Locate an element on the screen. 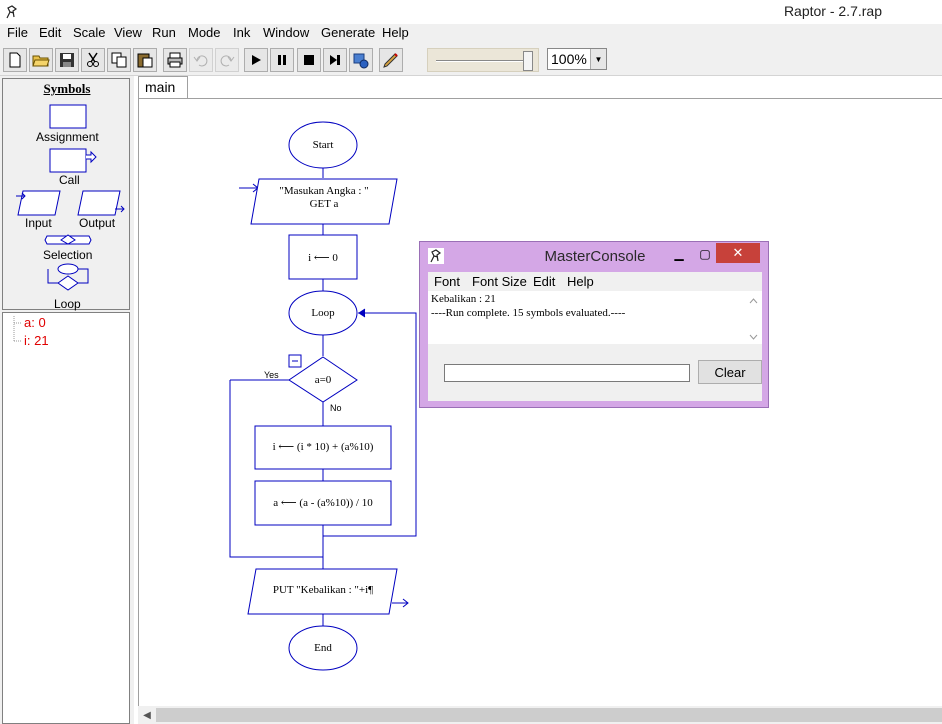 This screenshot has width=942, height=724. chevron-left-icon: ◀ is located at coordinates (147, 715).